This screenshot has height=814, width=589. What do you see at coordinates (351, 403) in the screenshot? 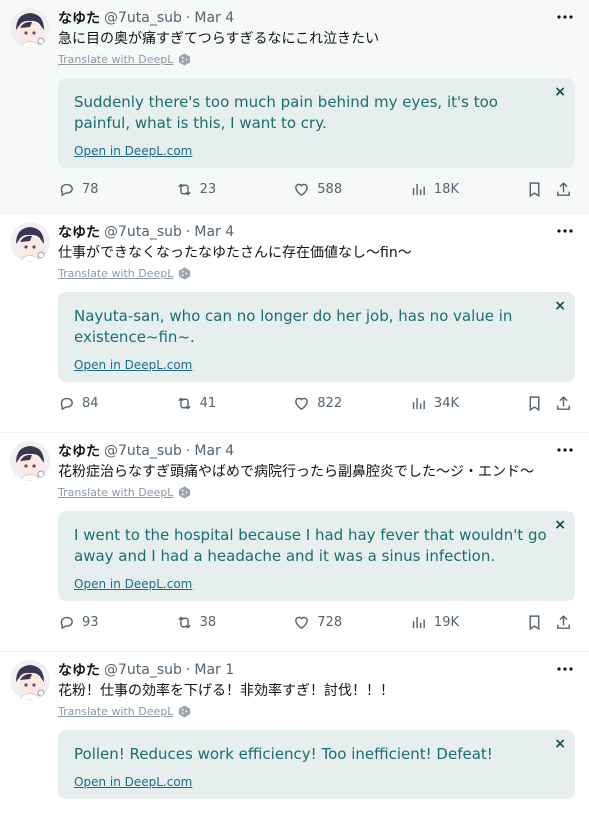
I see `like-button: 822` at bounding box center [351, 403].